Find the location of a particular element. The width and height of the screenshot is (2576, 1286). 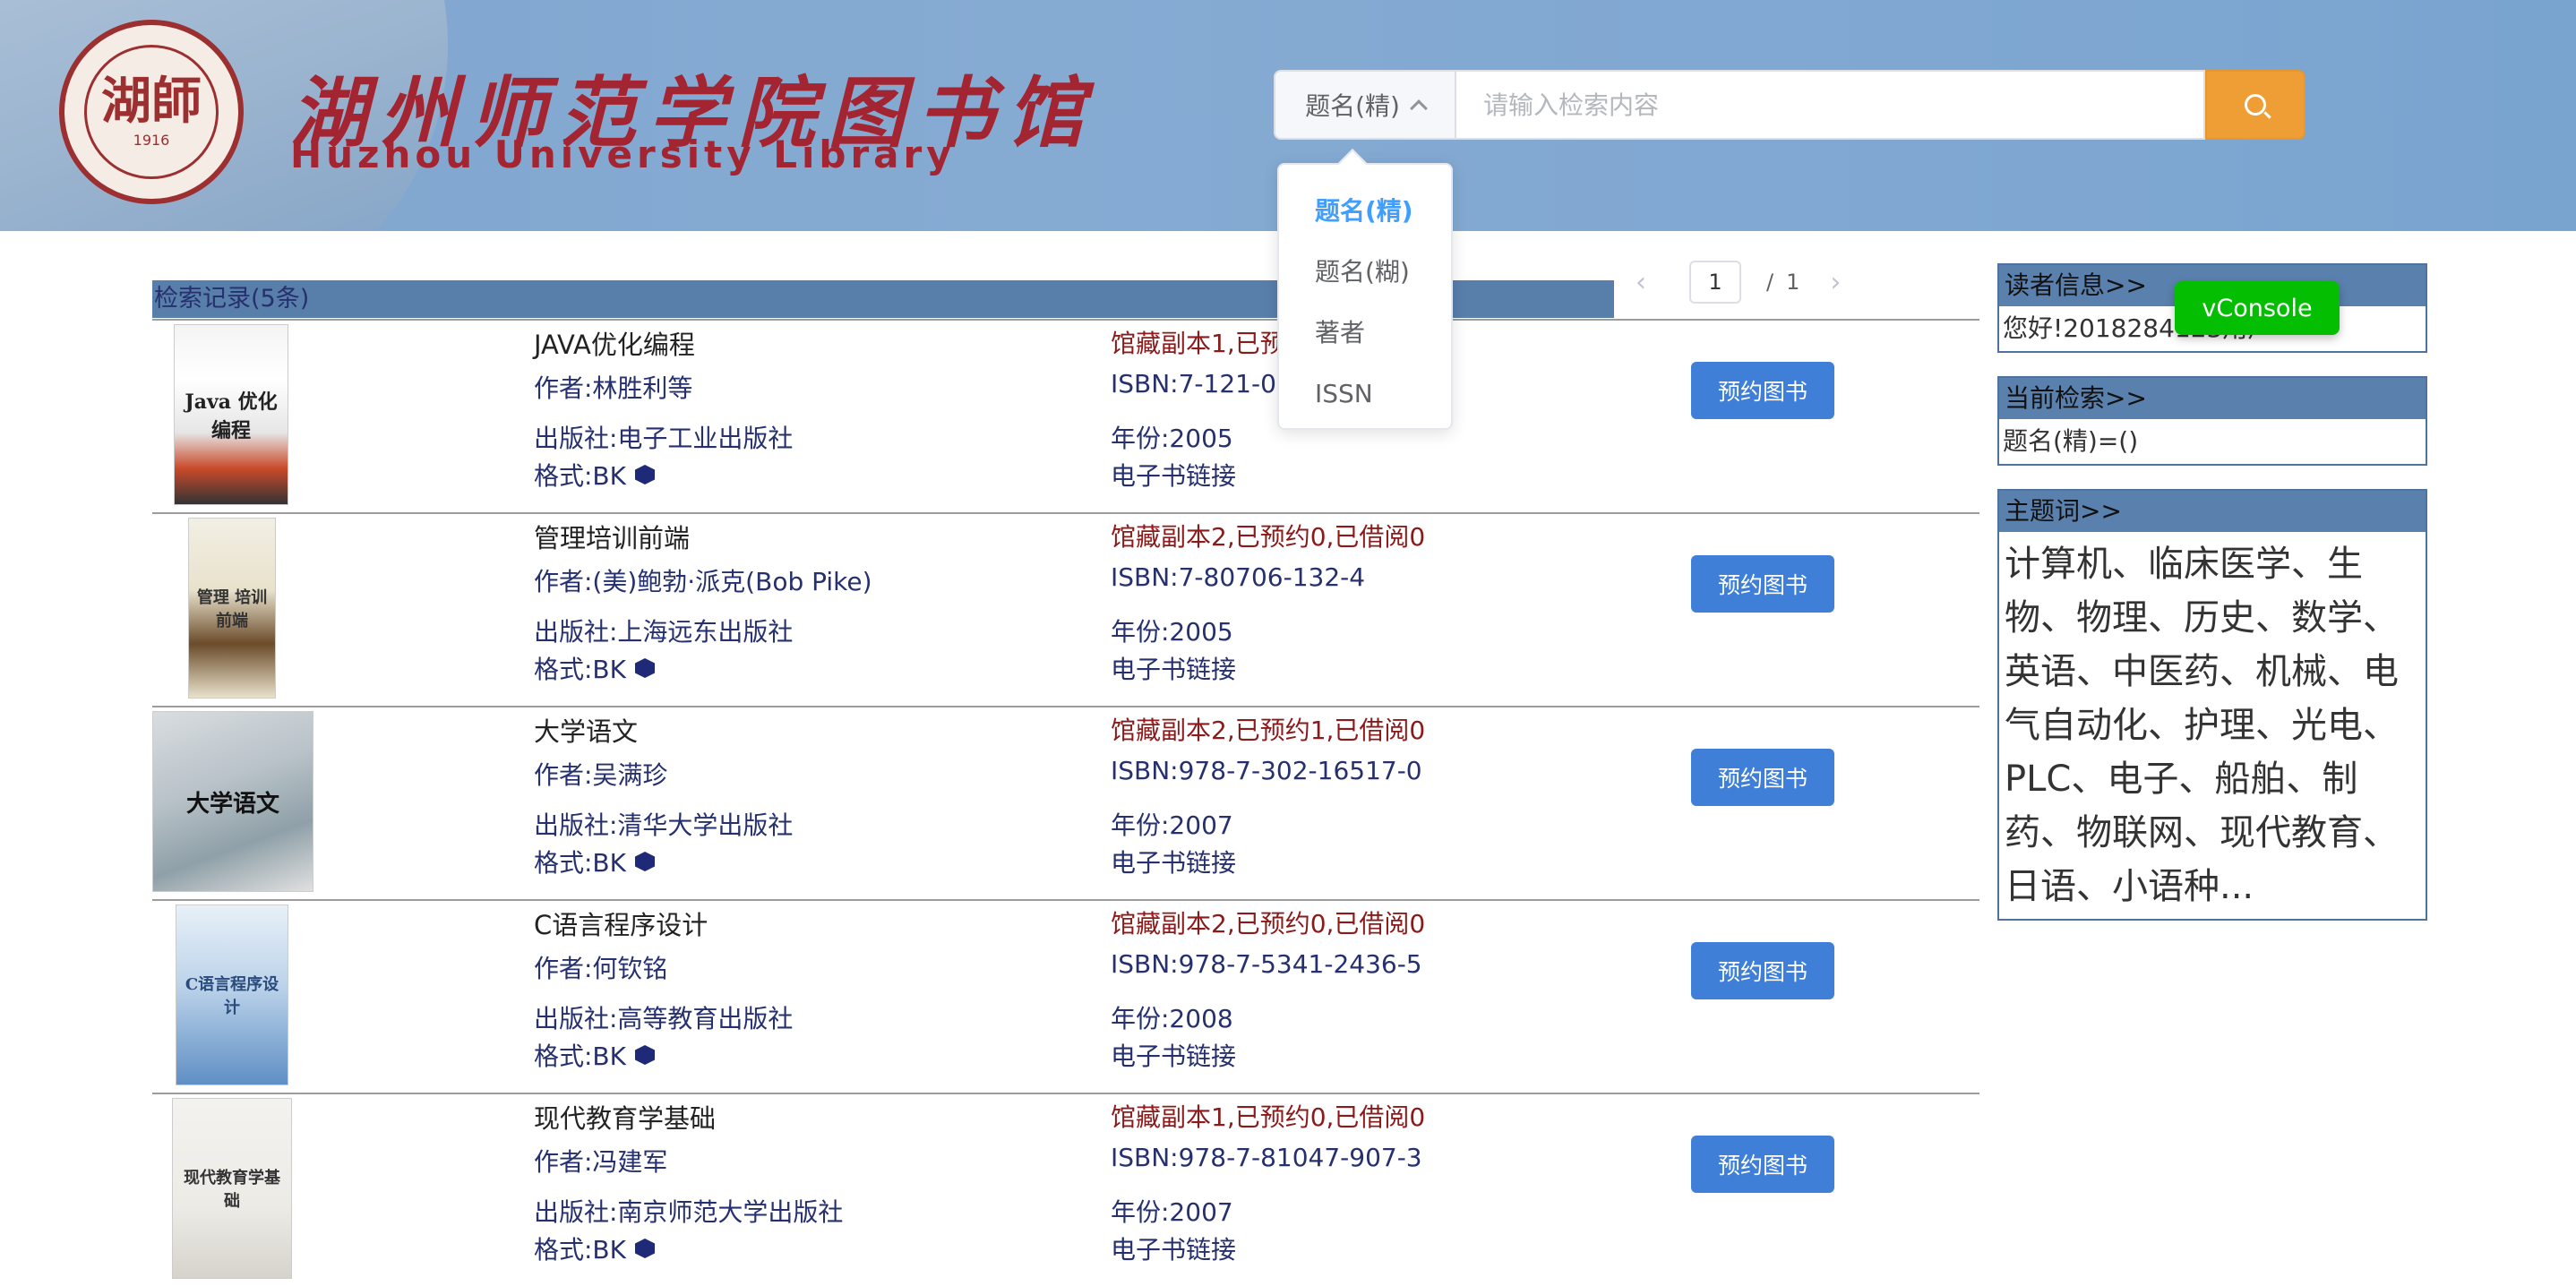

book-holdings: 馆藏副本1,已预约0,已借阅0 is located at coordinates (1268, 1117).